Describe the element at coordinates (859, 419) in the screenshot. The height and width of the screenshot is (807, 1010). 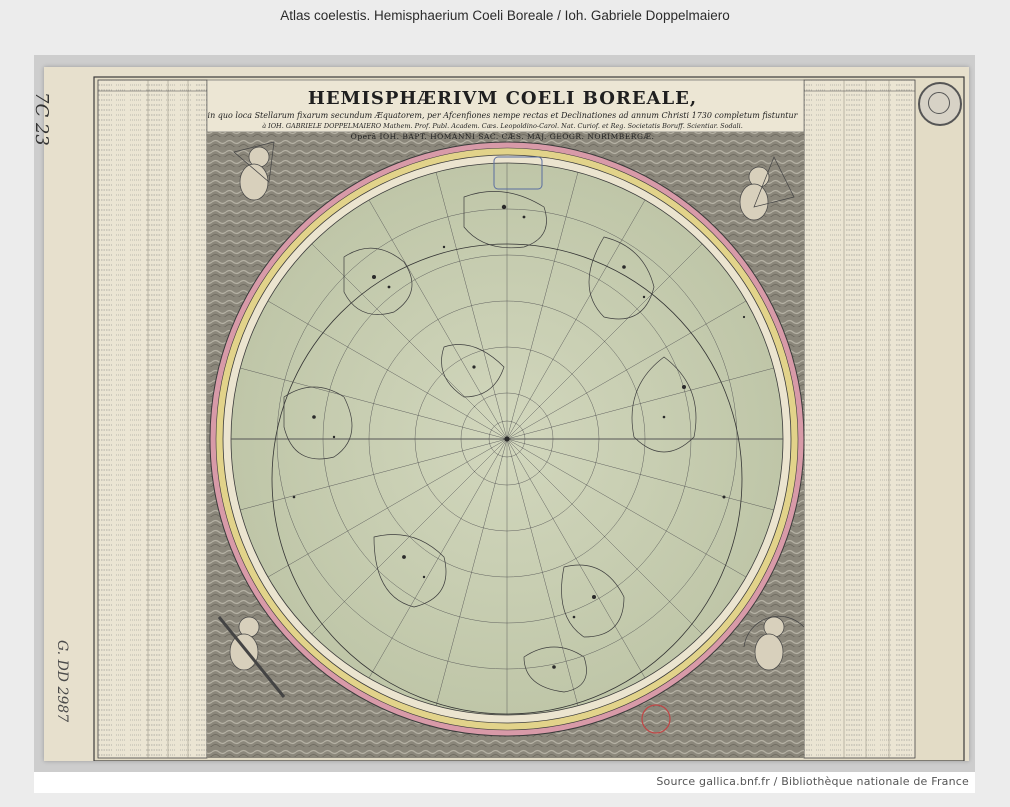
I see `right-star-table` at that location.